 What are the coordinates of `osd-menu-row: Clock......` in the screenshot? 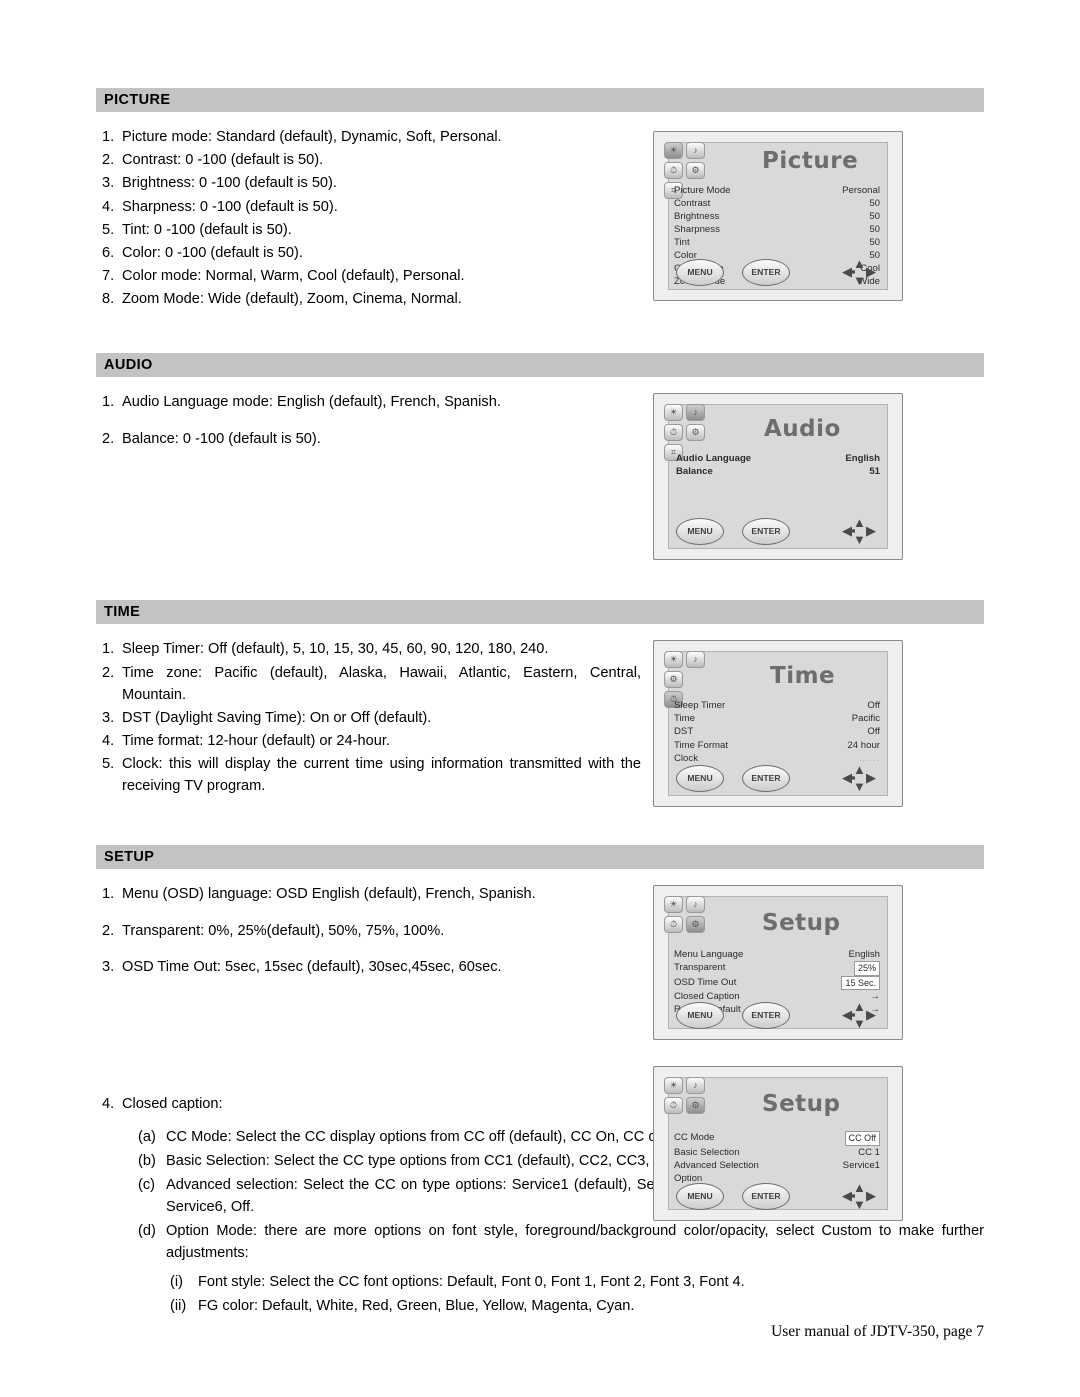 It's located at (776, 758).